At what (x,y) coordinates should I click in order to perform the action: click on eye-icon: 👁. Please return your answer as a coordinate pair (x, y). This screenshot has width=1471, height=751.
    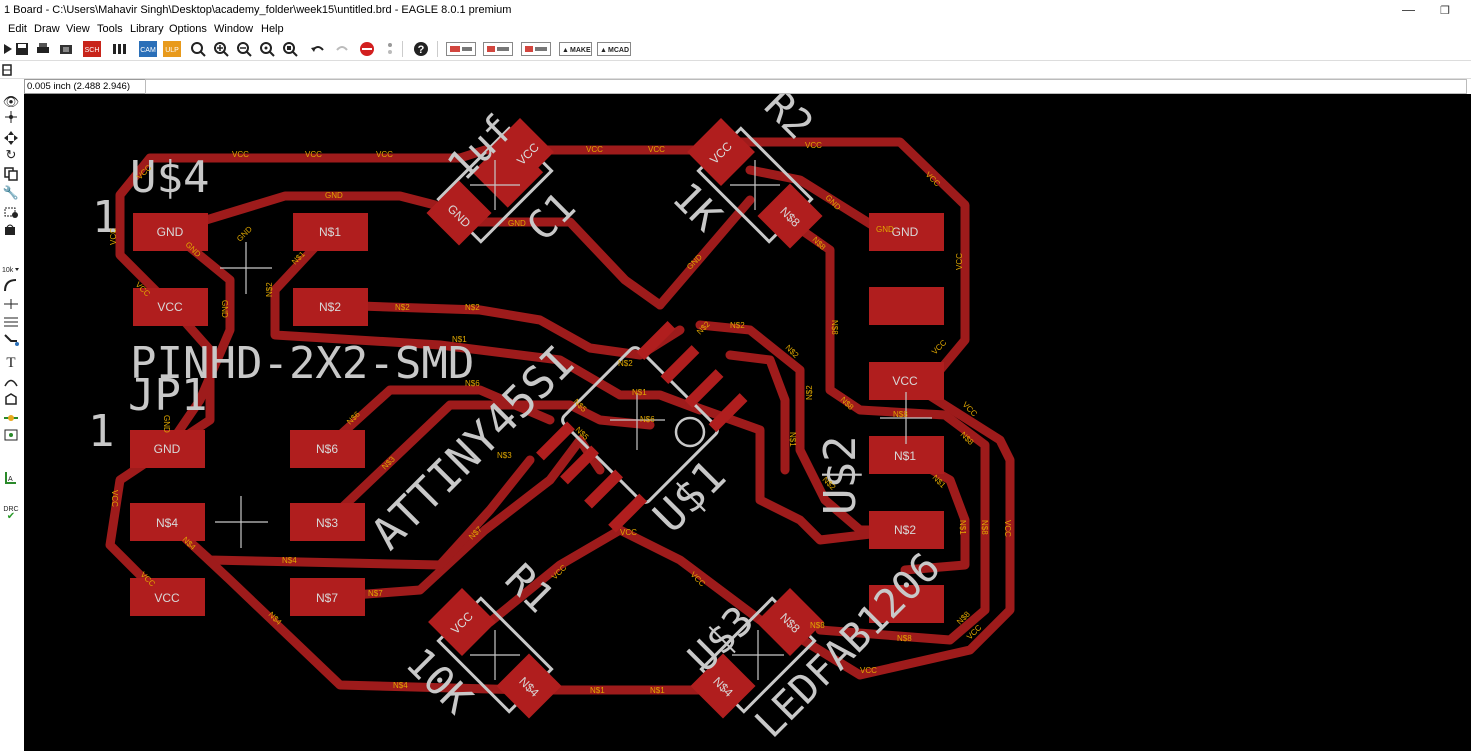
    Looking at the image, I should click on (11, 102).